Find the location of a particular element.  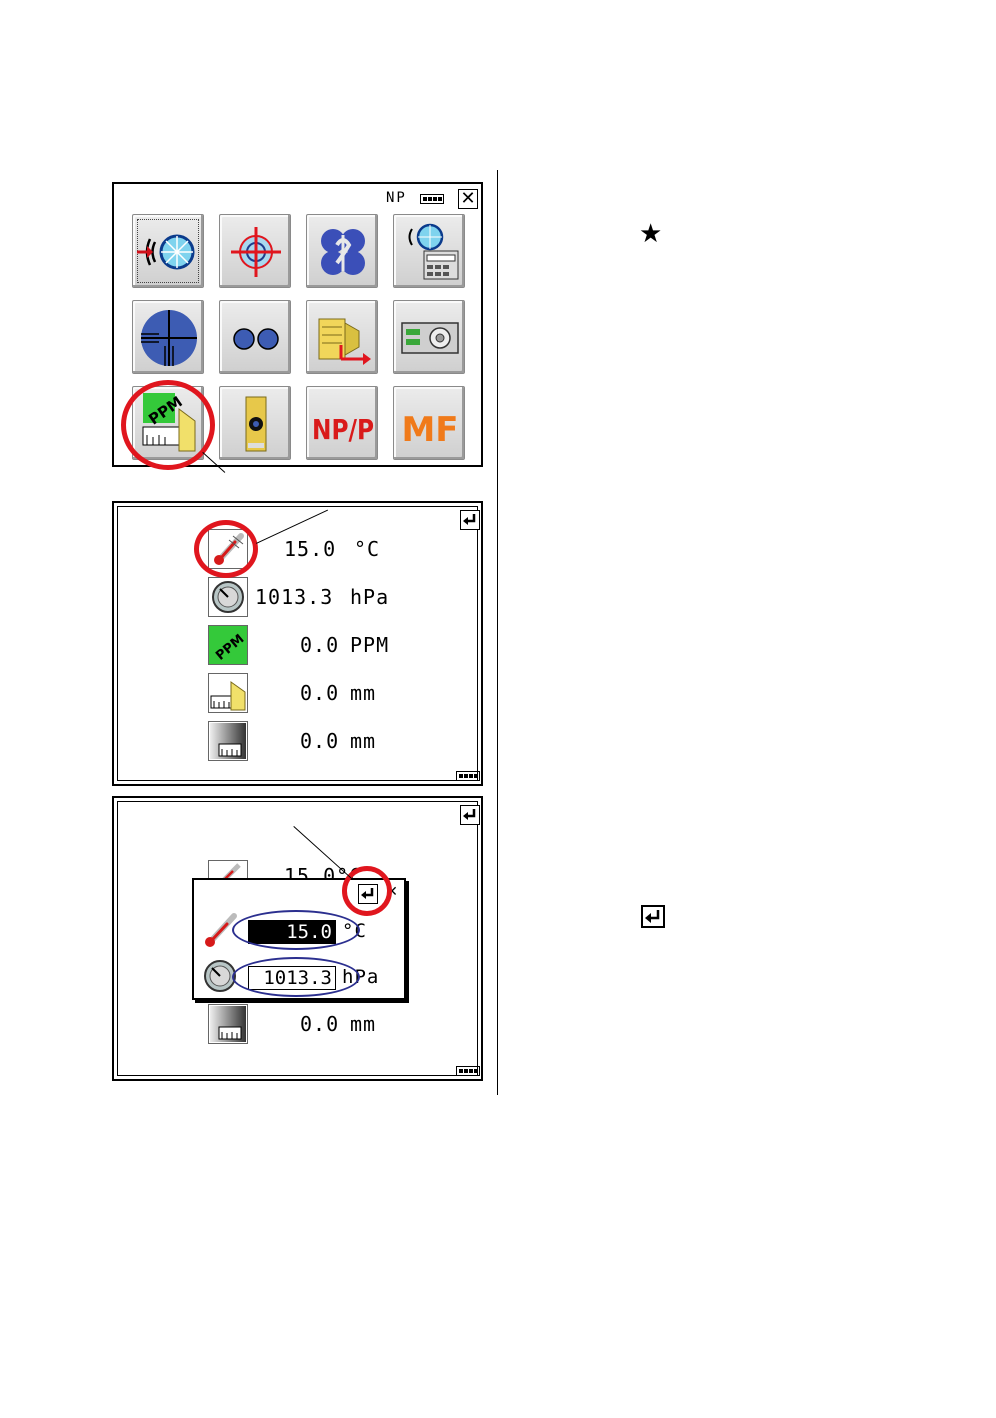

program-logo-icon is located at coordinates (343, 252).